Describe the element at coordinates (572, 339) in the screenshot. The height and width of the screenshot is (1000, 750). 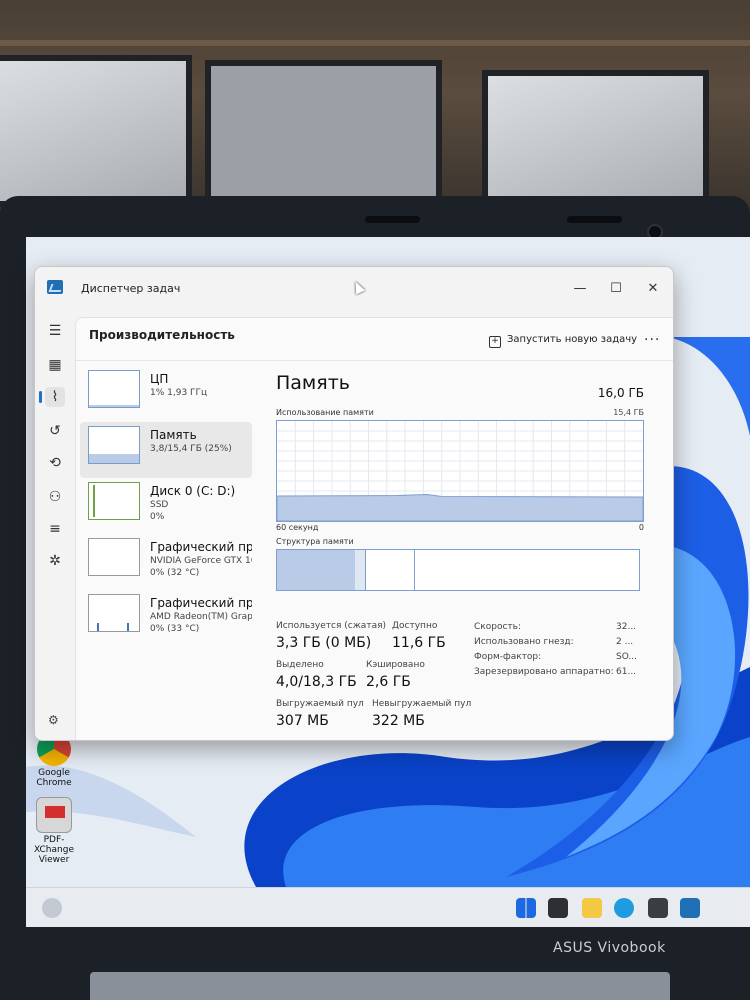
I see `run-new-task-label: Запустить новую задачу` at that location.